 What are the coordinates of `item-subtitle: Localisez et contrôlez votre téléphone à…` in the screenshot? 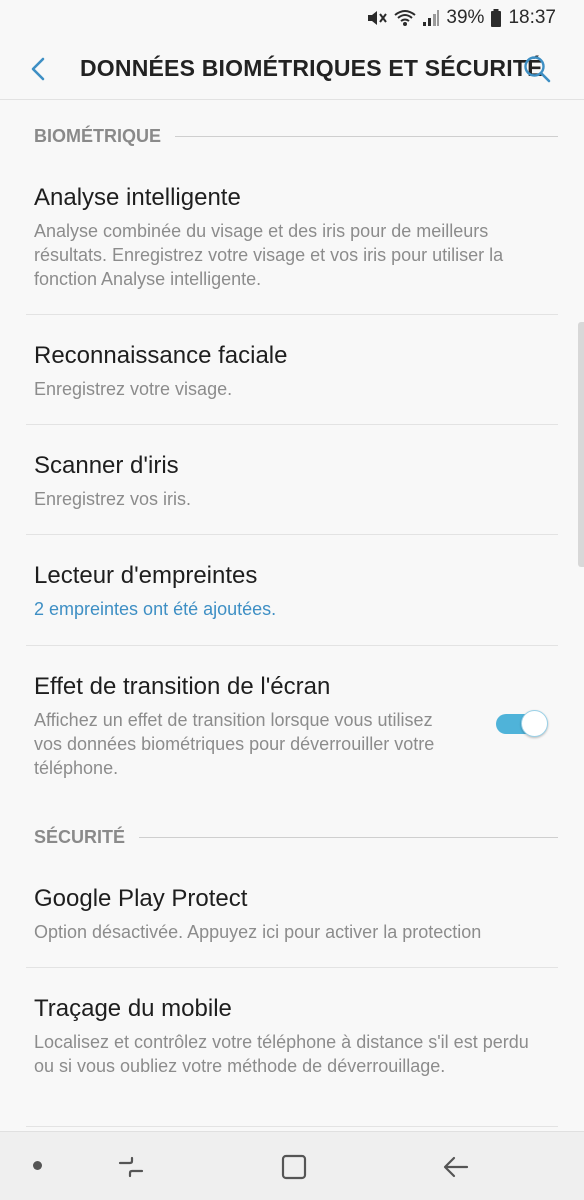 It's located at (281, 1054).